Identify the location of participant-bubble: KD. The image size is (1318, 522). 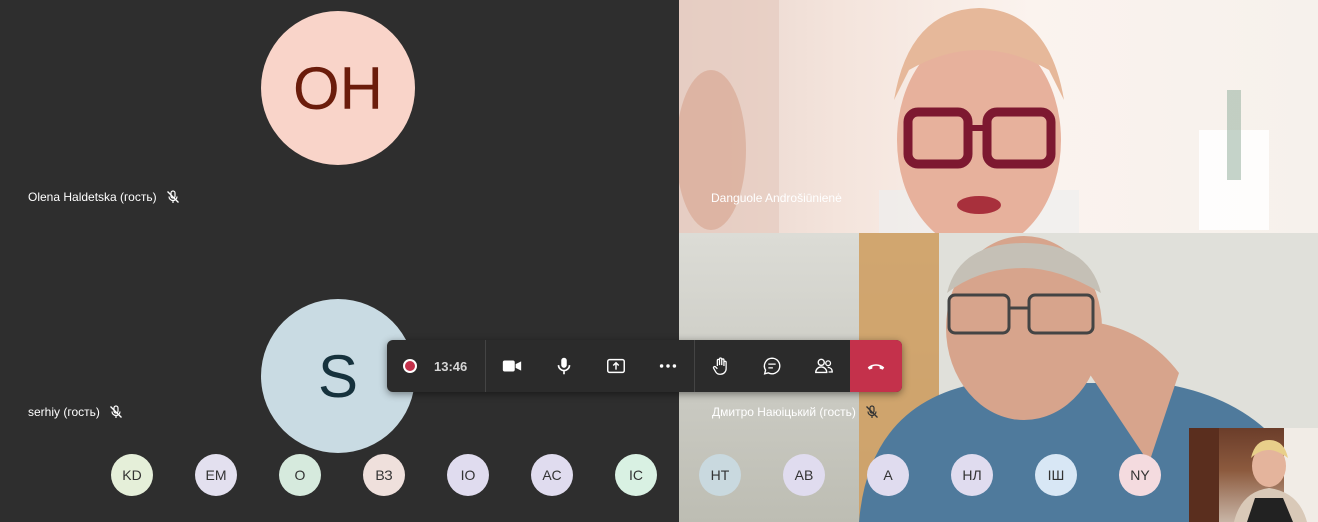
(132, 475).